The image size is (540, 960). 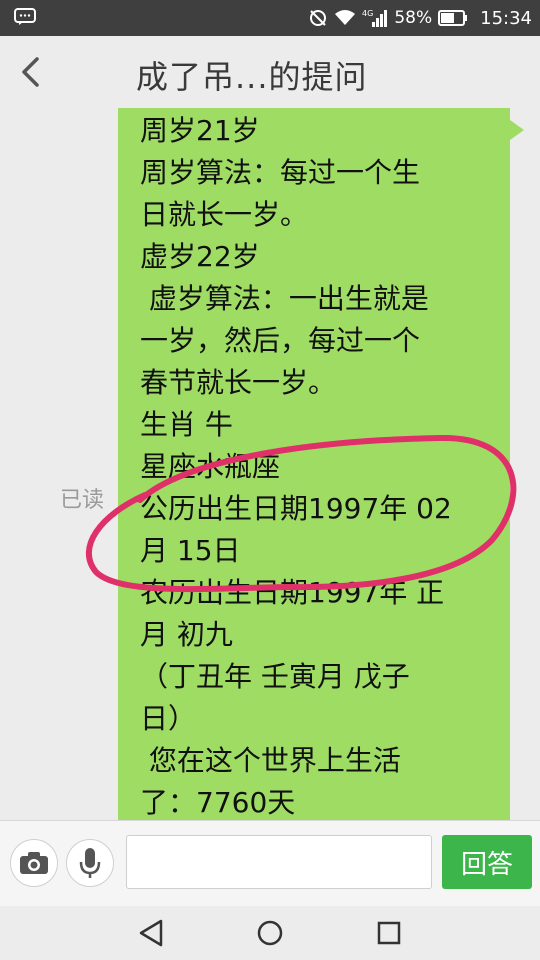 What do you see at coordinates (296, 508) in the screenshot?
I see `message-line: 公历出生日期1997年 02` at bounding box center [296, 508].